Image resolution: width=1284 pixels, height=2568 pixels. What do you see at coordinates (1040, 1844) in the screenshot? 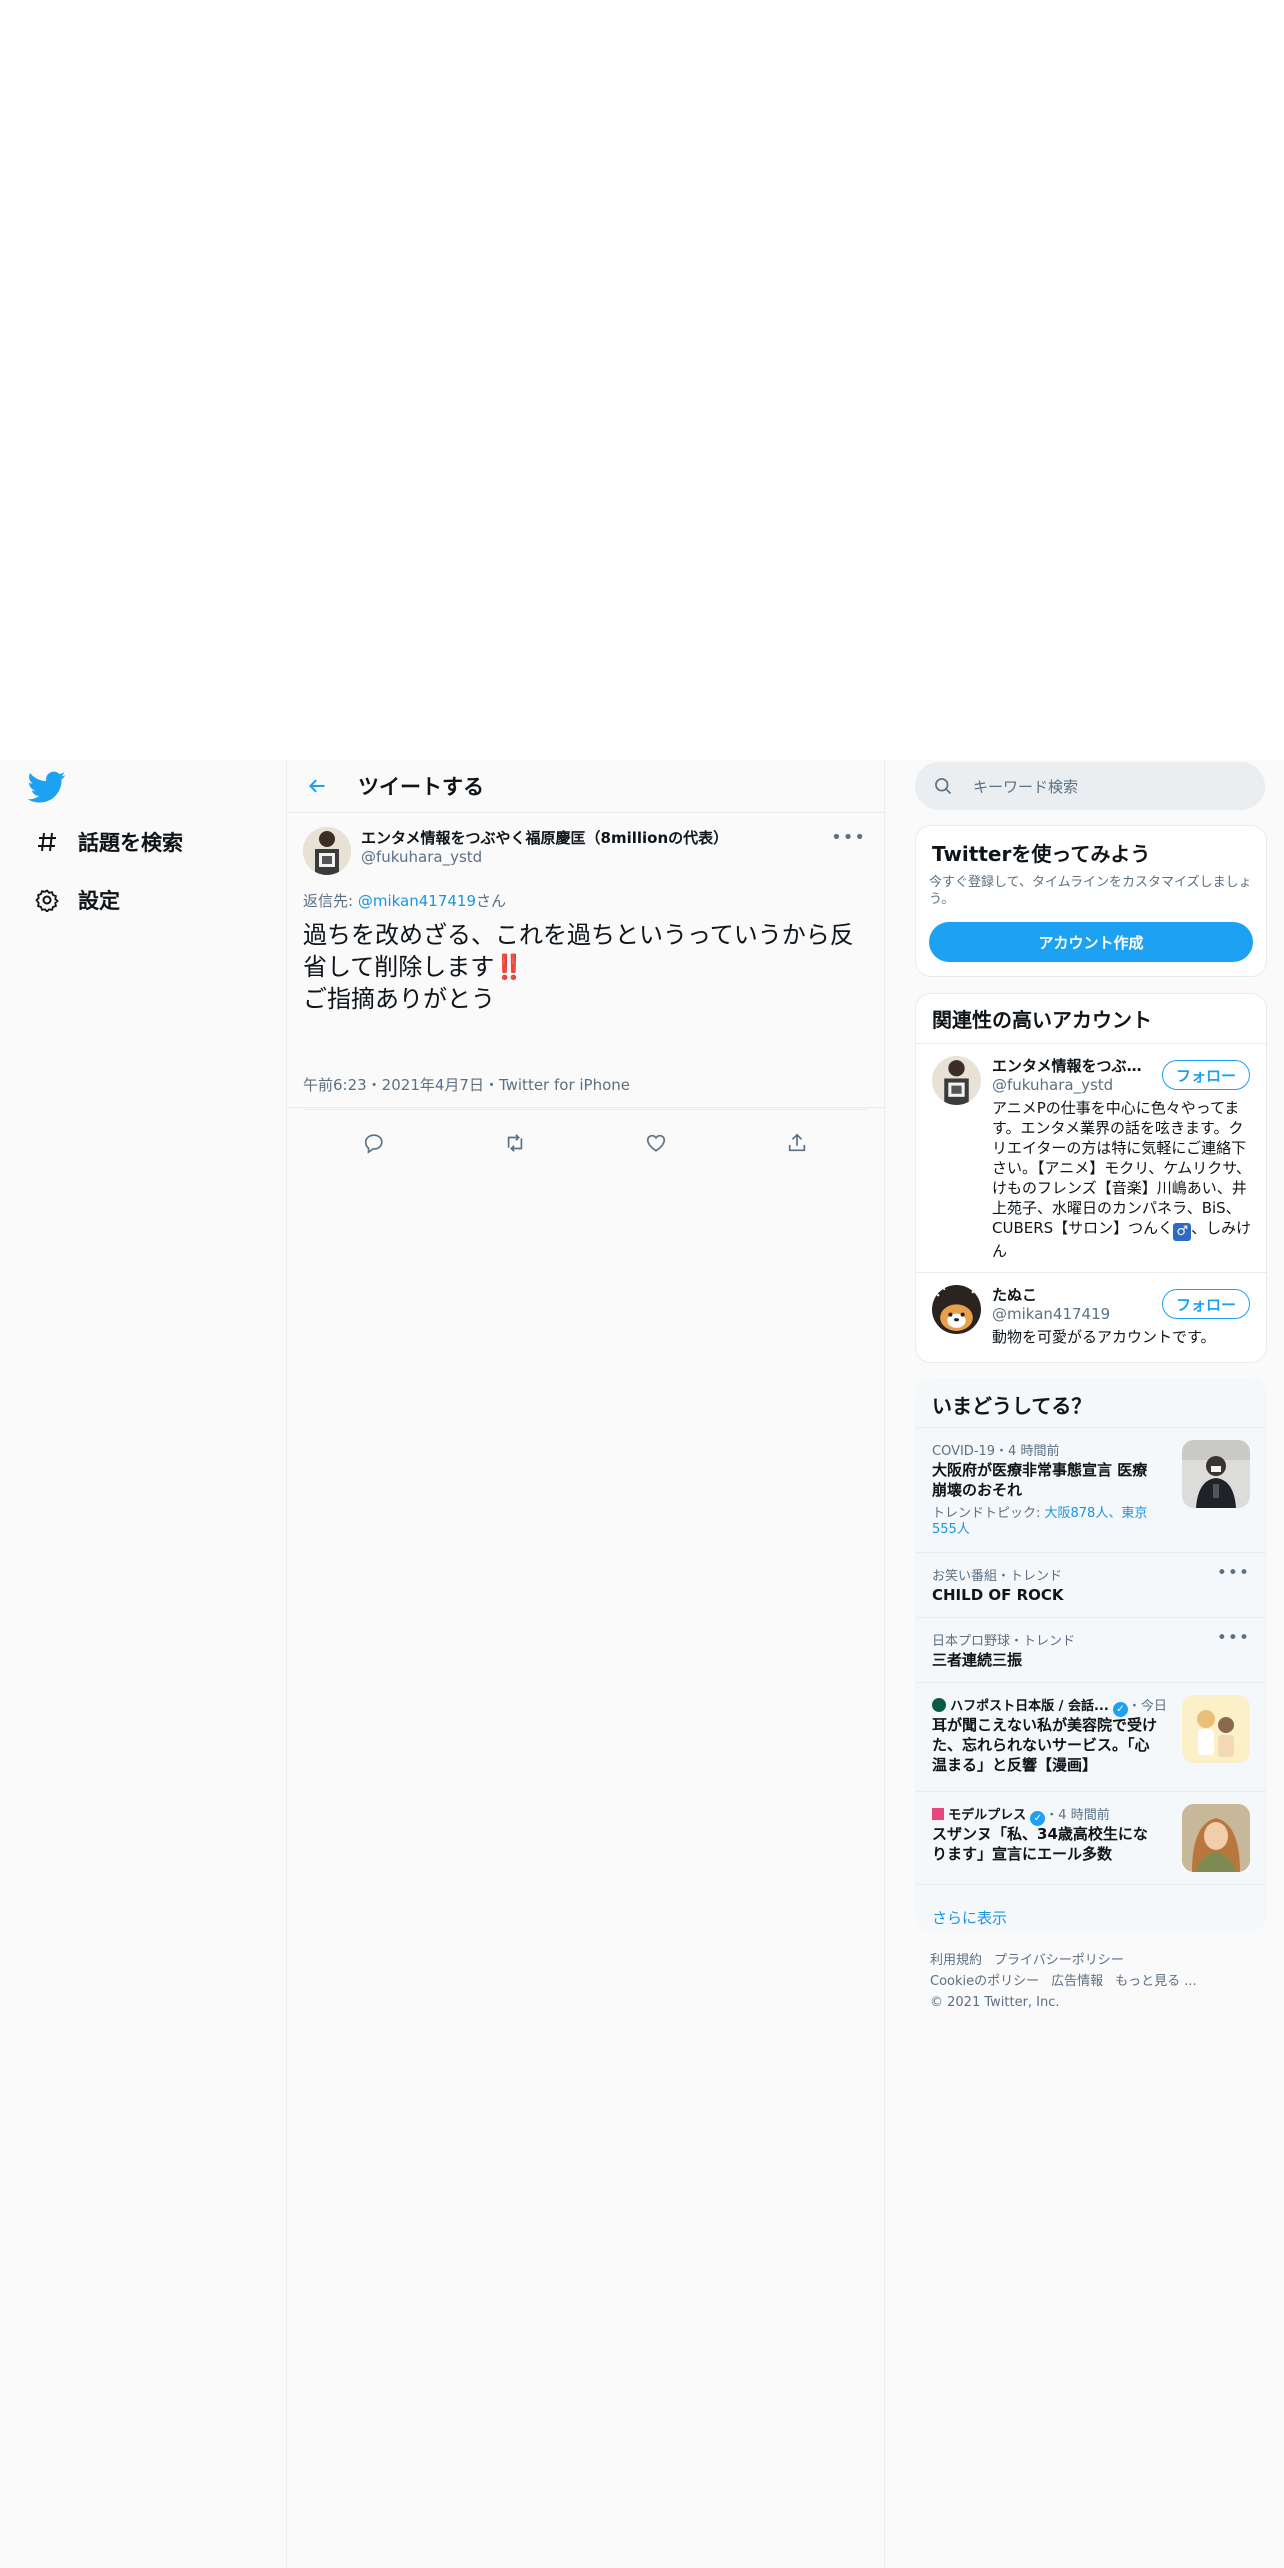
I see `news-title: スザンヌ「私、34歳高校生になります」宣言にエール多数` at bounding box center [1040, 1844].